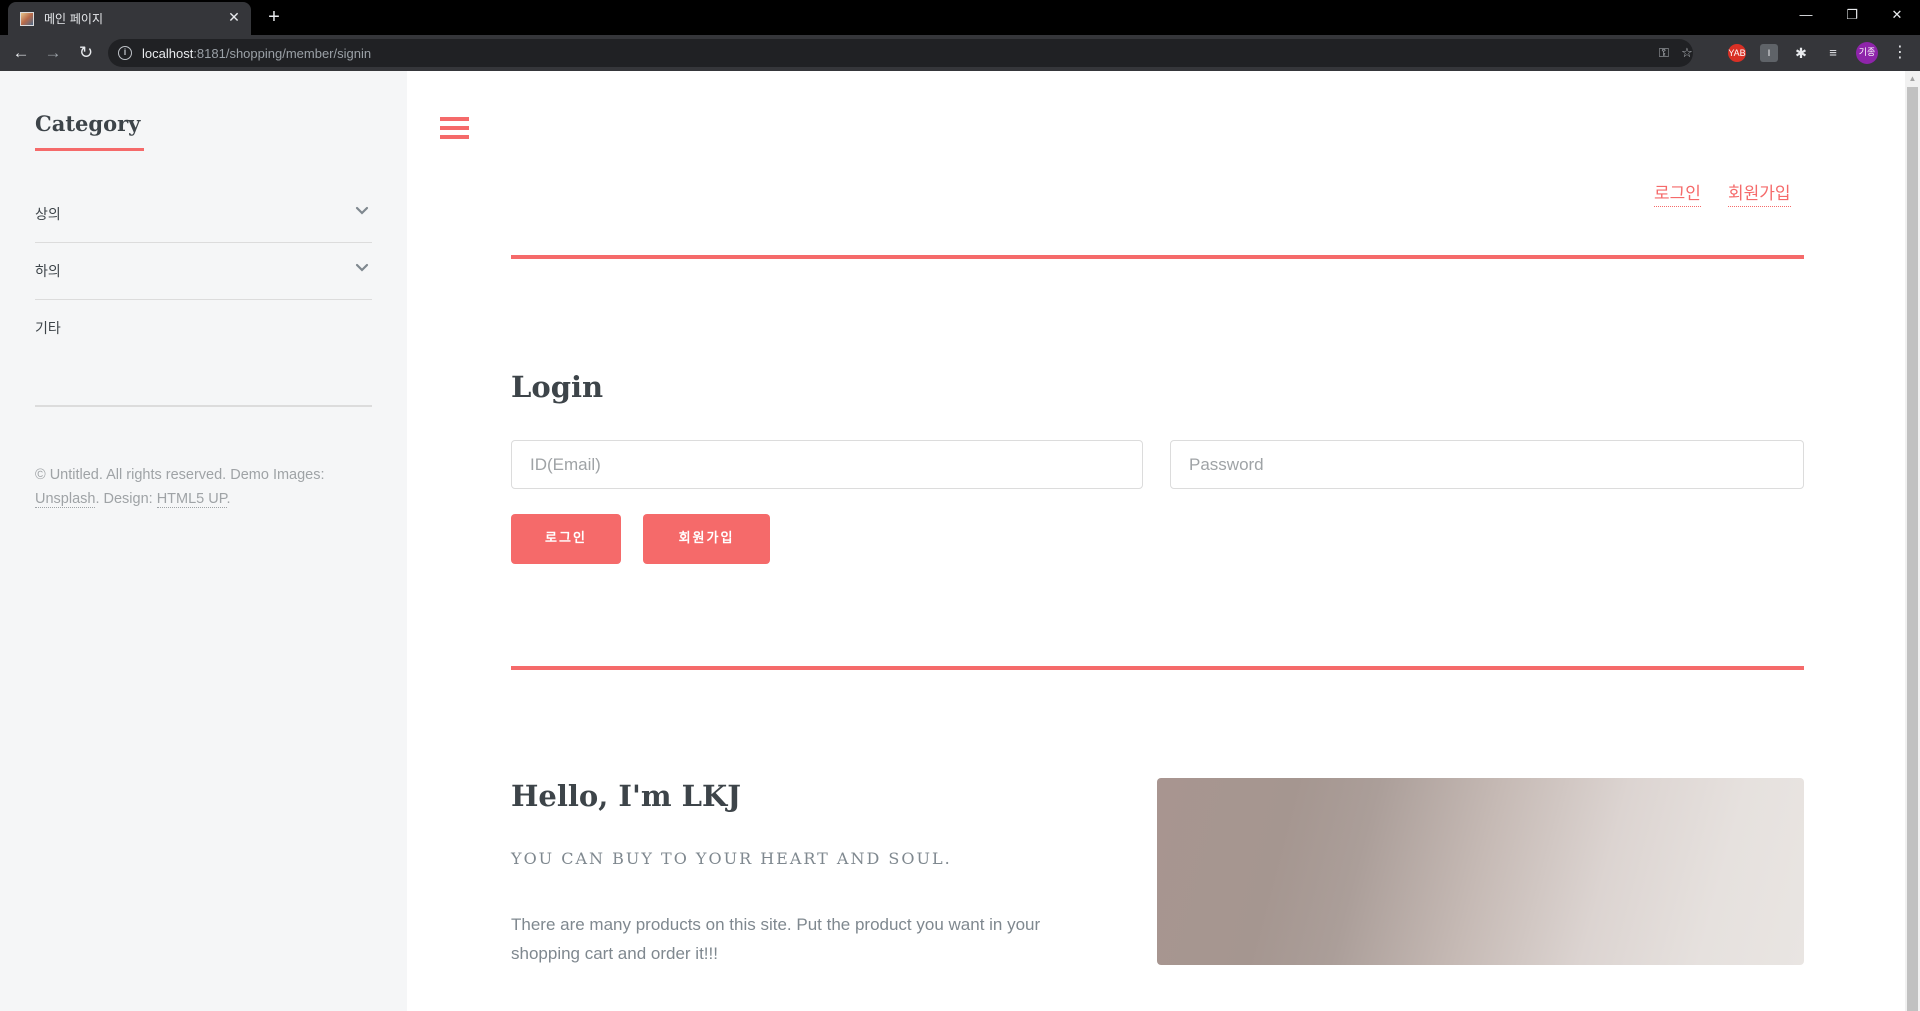 Image resolution: width=1920 pixels, height=1011 pixels. I want to click on reload-icon: ↻, so click(86, 53).